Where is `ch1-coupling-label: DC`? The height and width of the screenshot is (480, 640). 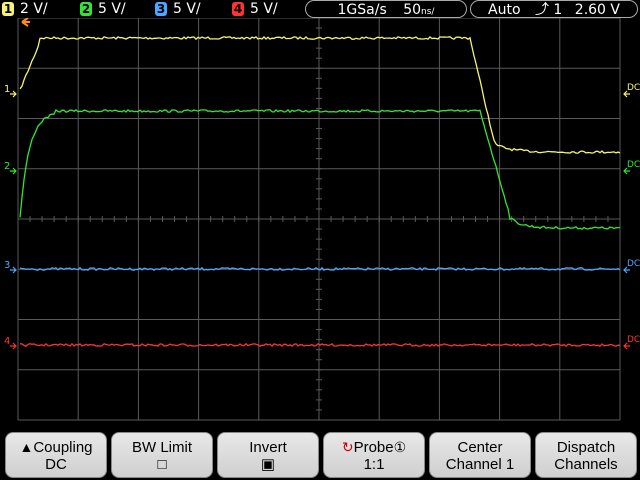 ch1-coupling-label: DC is located at coordinates (633, 88).